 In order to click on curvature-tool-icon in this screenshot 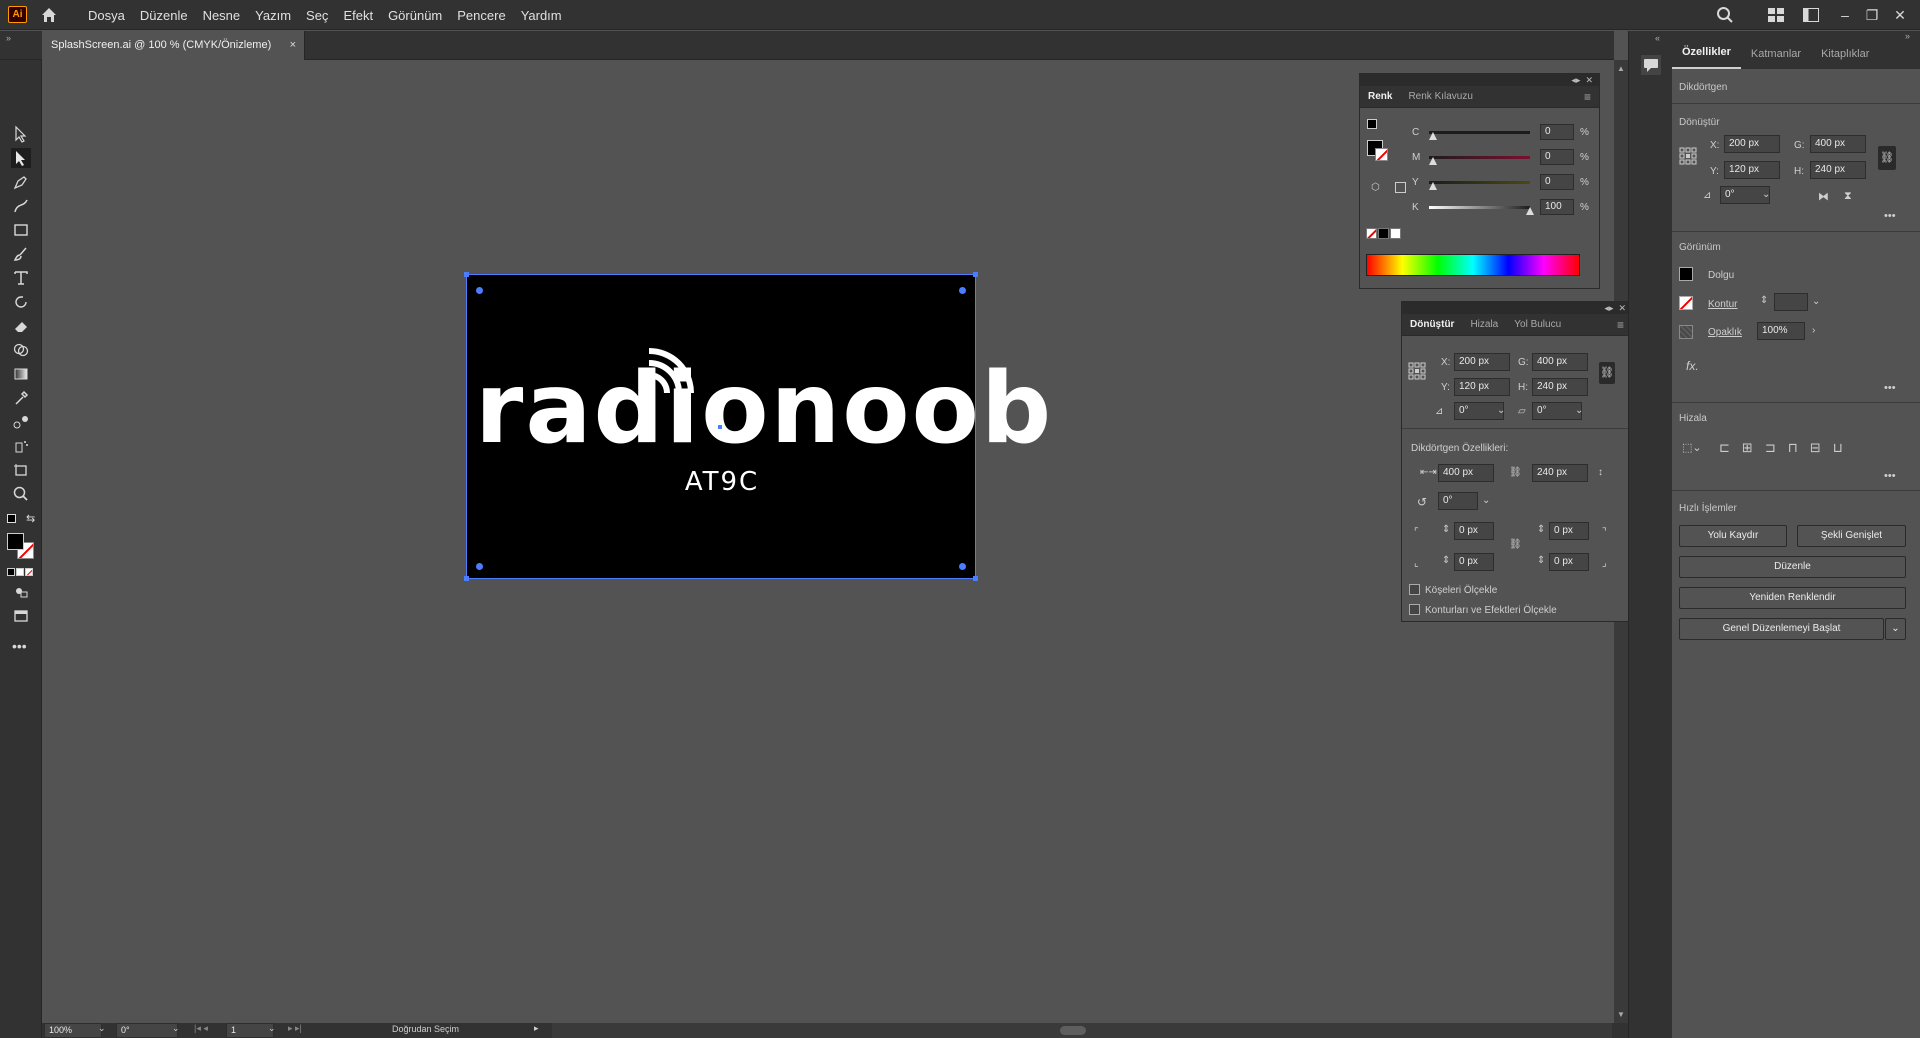, I will do `click(21, 206)`.